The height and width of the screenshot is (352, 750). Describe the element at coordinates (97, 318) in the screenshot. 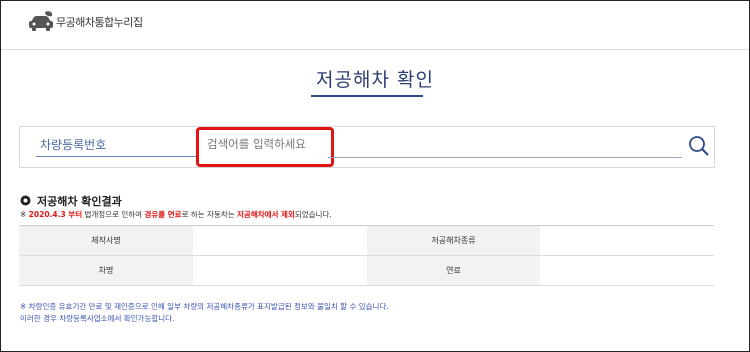

I see `footnote-line2: 이러한 경우 차량등록사업소에서 확인가능합니다.` at that location.